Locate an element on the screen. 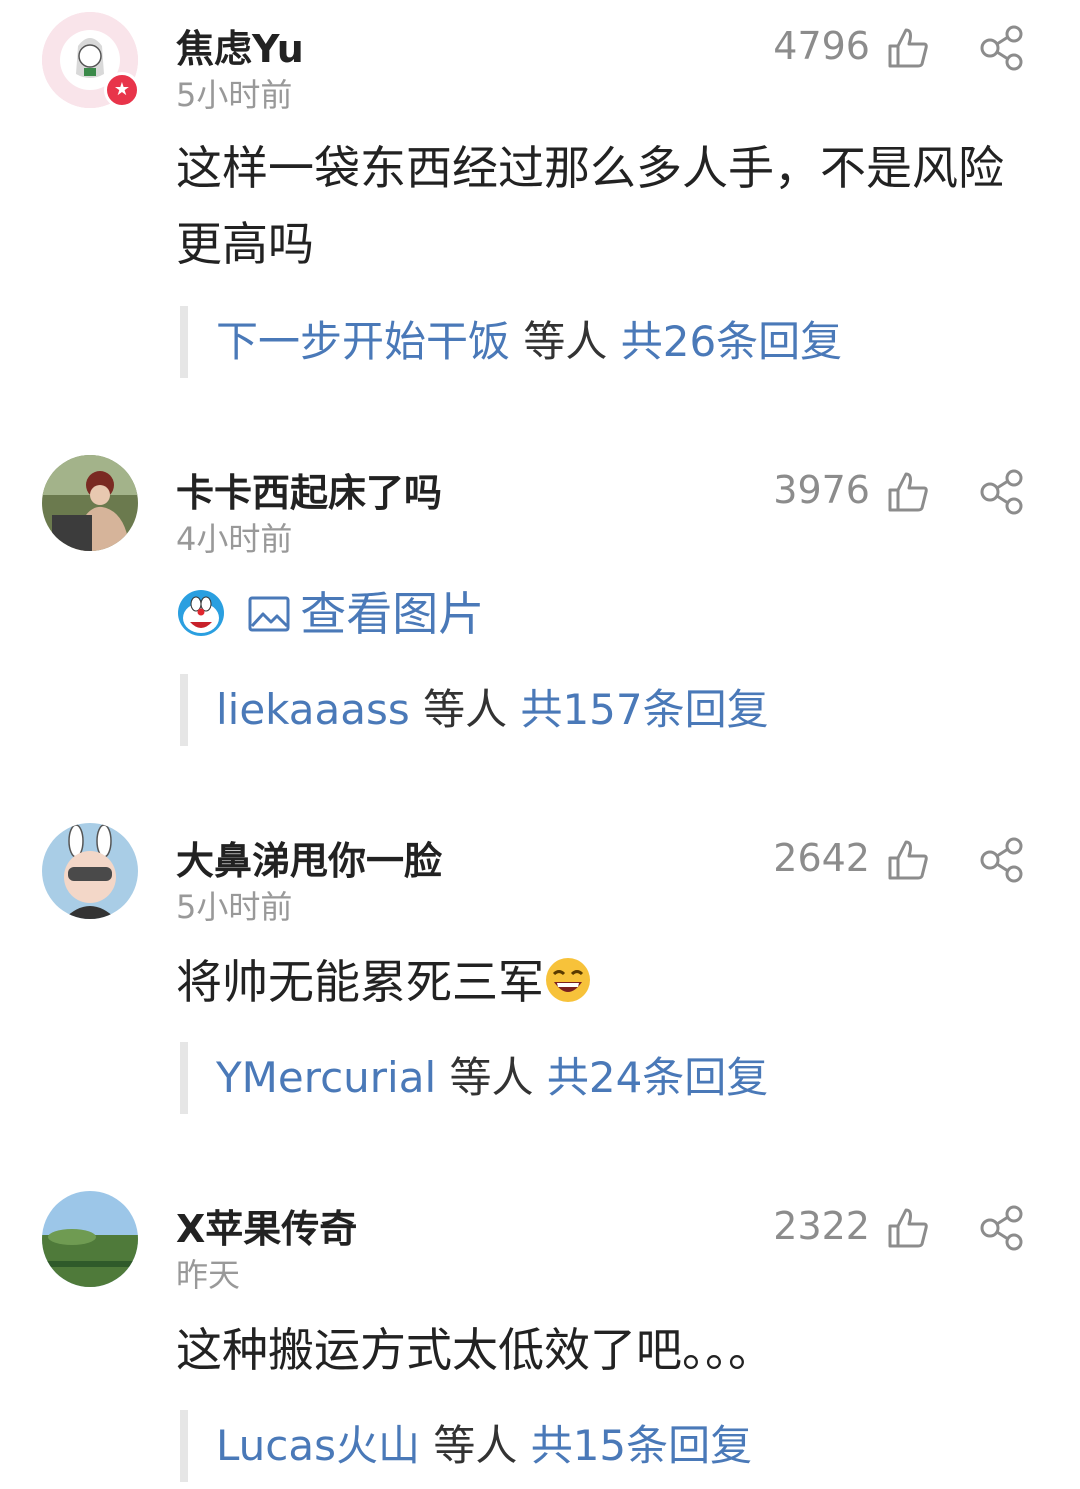 The width and height of the screenshot is (1080, 1489). comment-time: 4小时前 is located at coordinates (234, 539).